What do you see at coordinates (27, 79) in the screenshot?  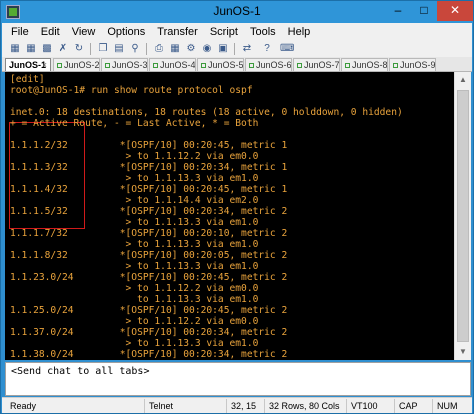 I see `terminal-line: [edit]` at bounding box center [27, 79].